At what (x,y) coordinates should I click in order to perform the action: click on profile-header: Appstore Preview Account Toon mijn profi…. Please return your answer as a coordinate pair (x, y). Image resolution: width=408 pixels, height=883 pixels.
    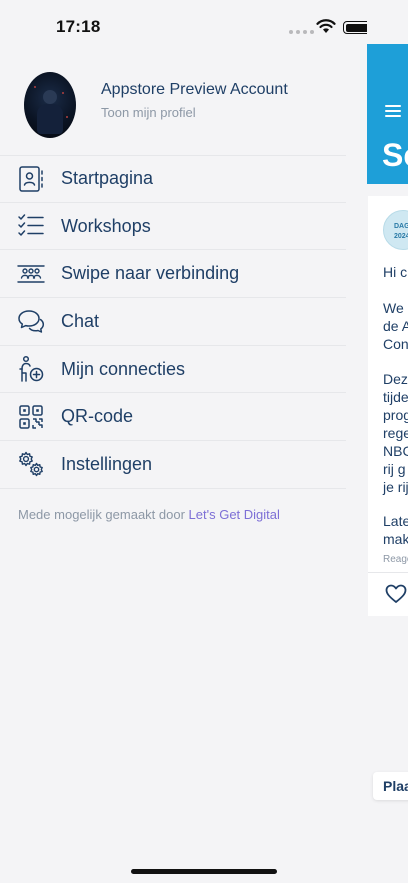
    Looking at the image, I should click on (184, 105).